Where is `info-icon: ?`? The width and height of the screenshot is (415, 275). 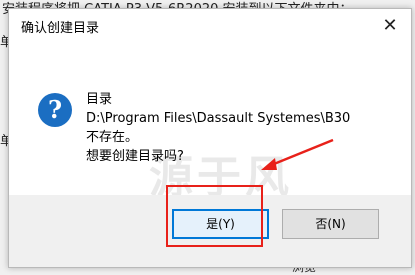
info-icon: ? is located at coordinates (55, 110).